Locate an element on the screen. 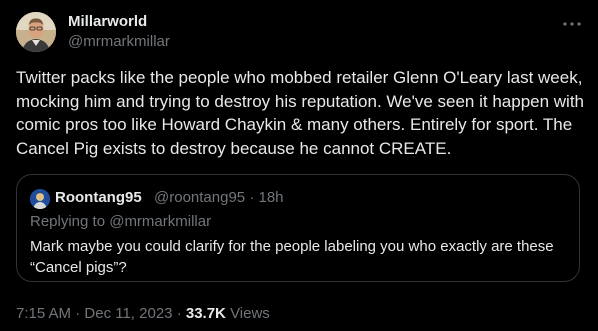  more-horizontal-icon is located at coordinates (572, 22).